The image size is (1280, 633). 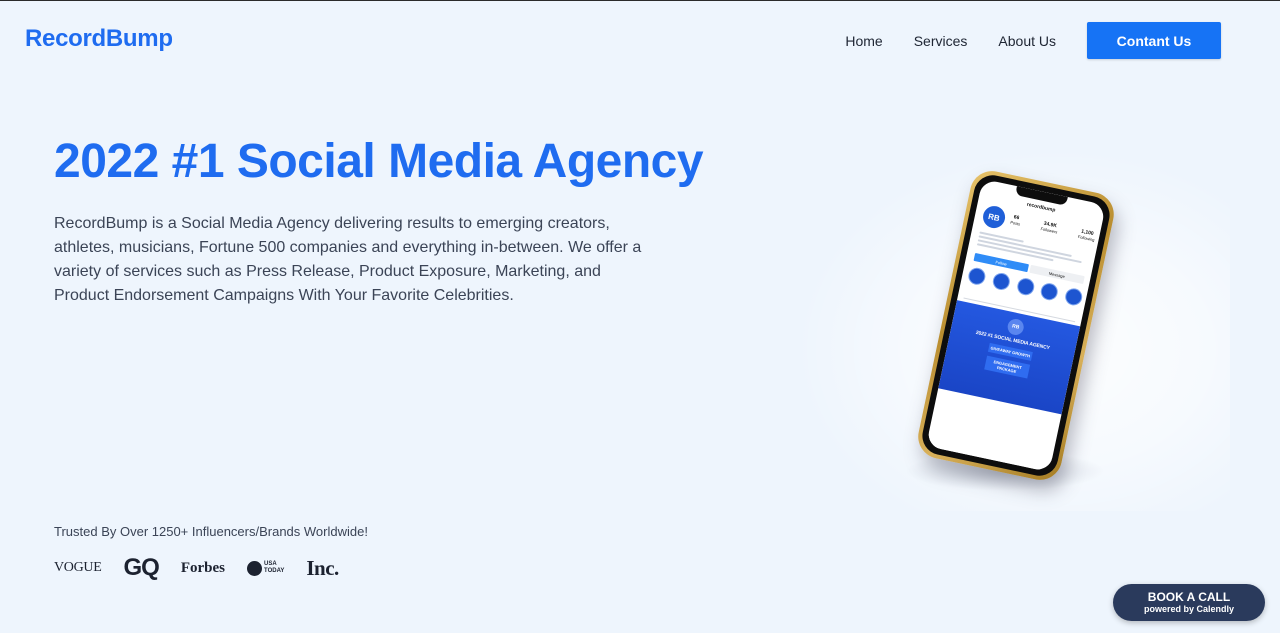 I want to click on vogue-logo: VOGUE, so click(x=78, y=567).